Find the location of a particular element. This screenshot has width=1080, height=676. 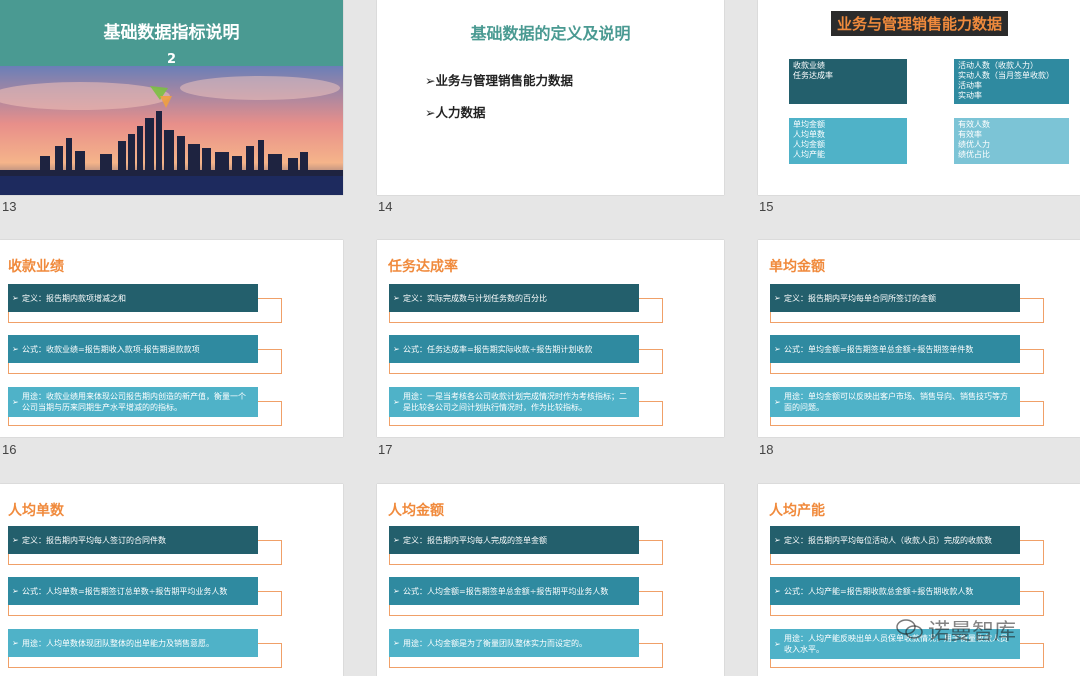

slide-thumbnail-13: 基础数据指标说明 2 is located at coordinates (171, 97).